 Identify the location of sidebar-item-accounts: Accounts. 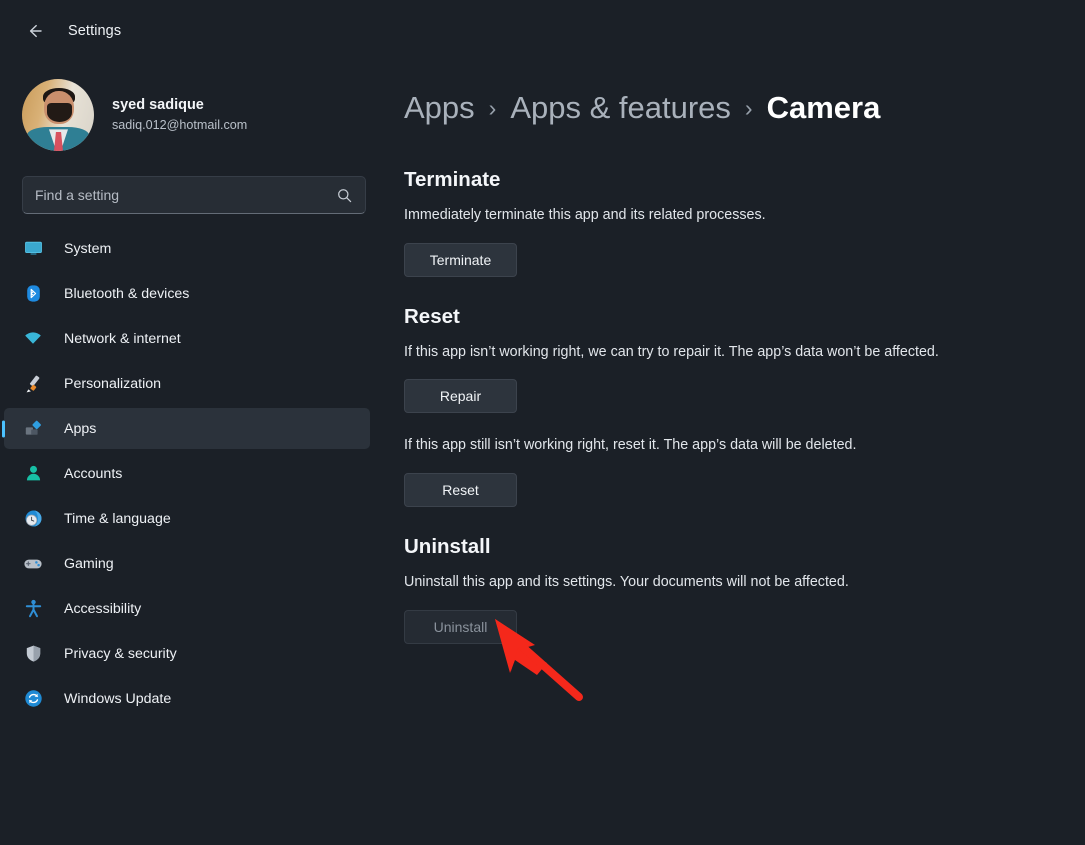
(187, 473).